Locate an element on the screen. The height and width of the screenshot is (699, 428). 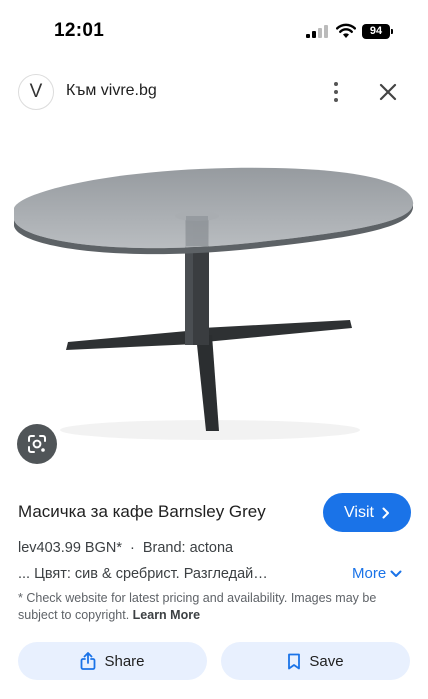
more-vert-icon is located at coordinates (336, 92).